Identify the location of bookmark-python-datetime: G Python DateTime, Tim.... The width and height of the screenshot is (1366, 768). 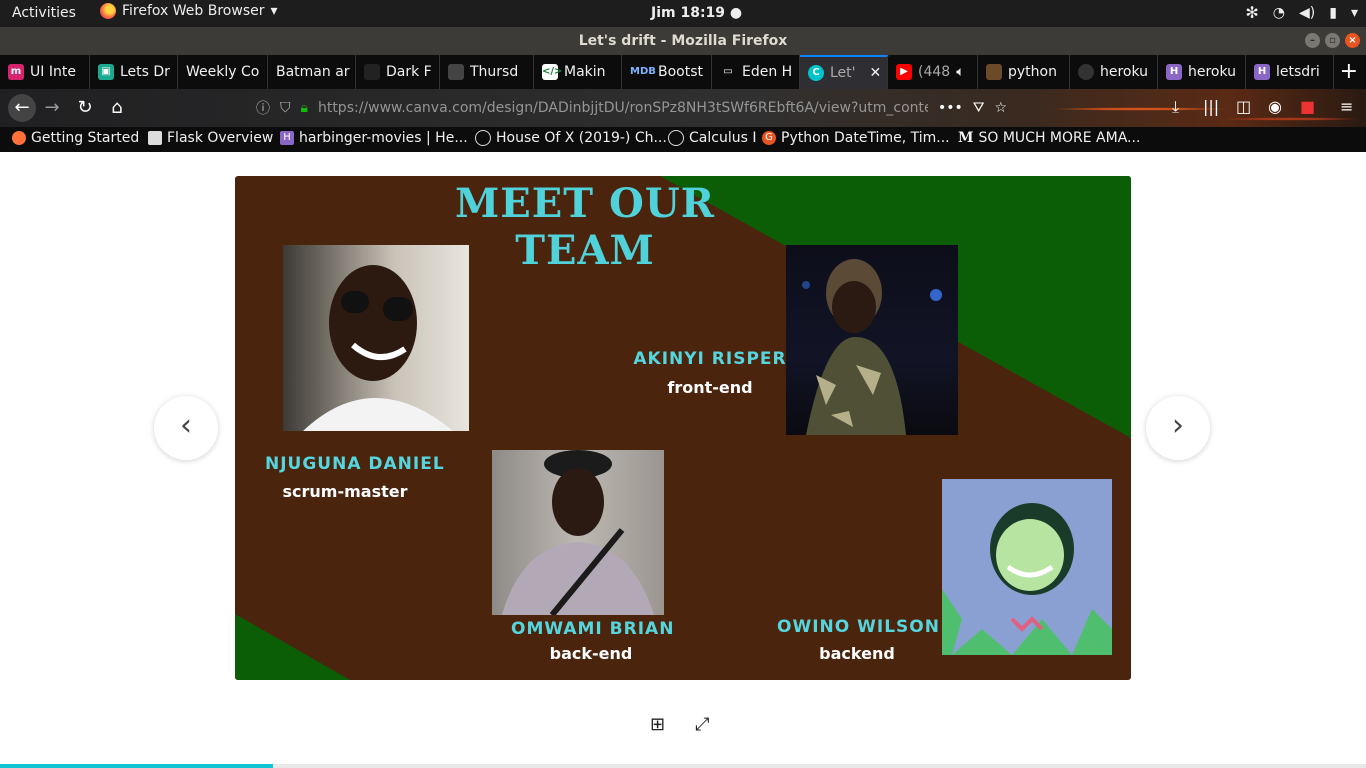
(856, 138).